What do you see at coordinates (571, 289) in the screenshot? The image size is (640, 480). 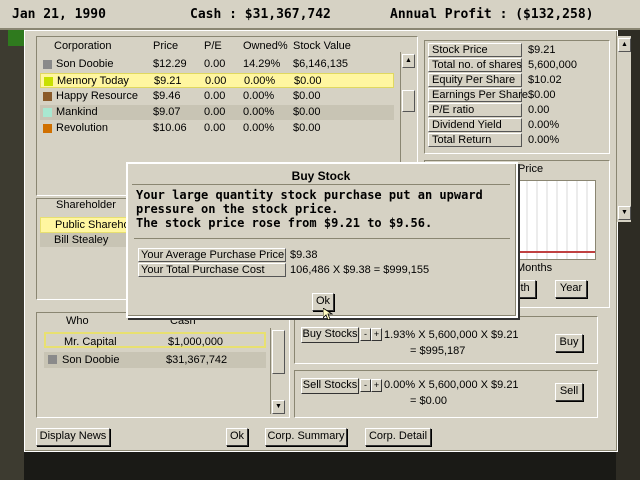 I see `year-button: Year` at bounding box center [571, 289].